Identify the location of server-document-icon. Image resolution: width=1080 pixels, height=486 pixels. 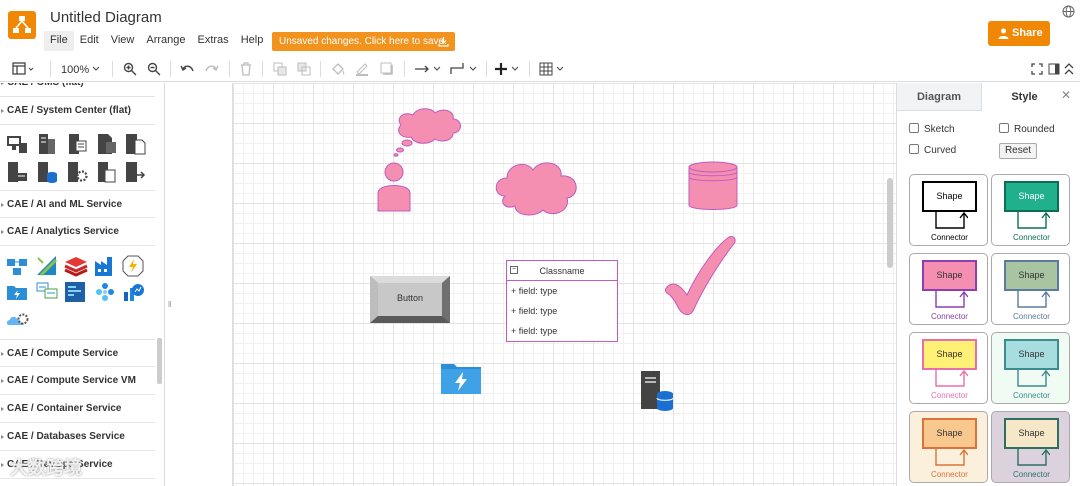
(135, 144).